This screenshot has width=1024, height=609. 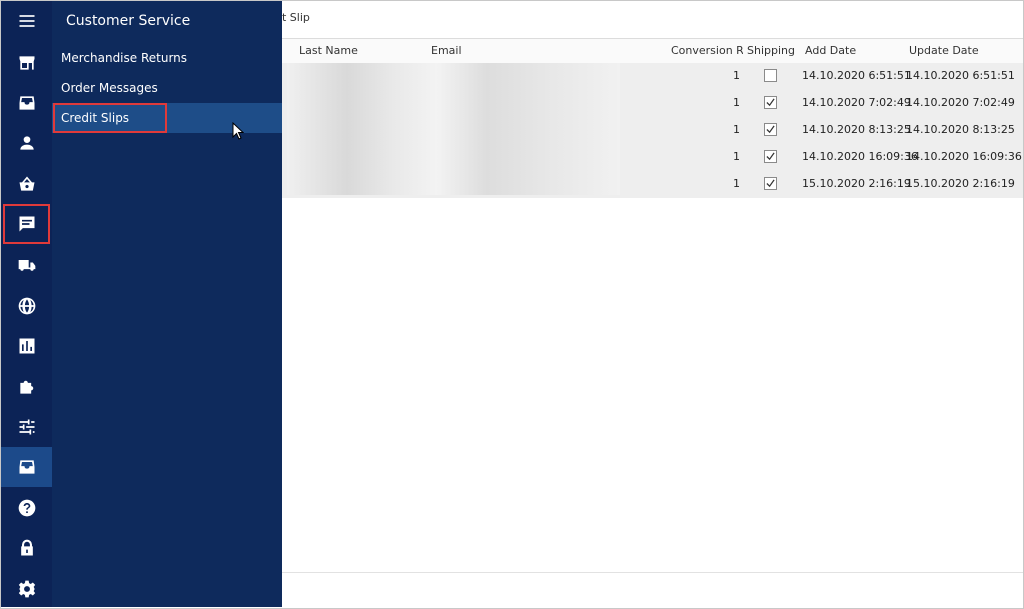 What do you see at coordinates (26, 427) in the screenshot?
I see `sliders-icon` at bounding box center [26, 427].